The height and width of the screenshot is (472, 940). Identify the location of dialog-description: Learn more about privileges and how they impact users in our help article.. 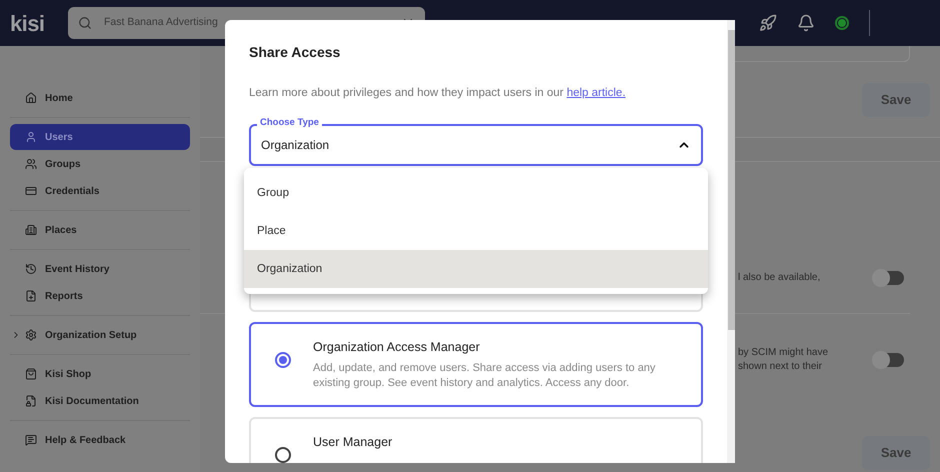
(438, 93).